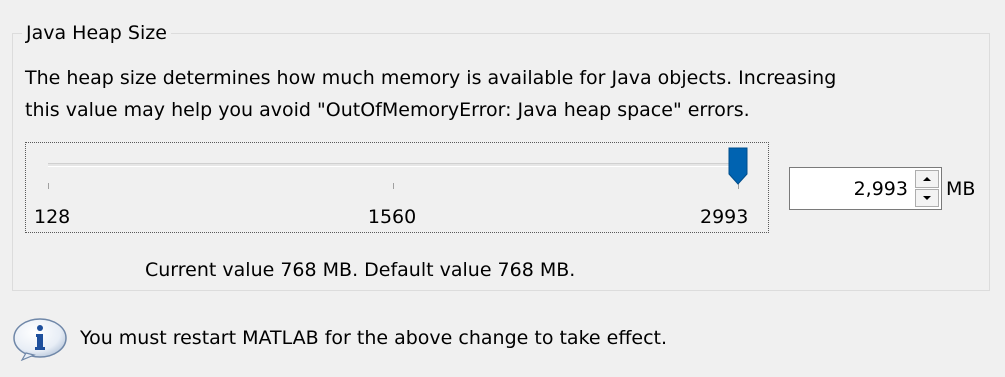  Describe the element at coordinates (40, 339) in the screenshot. I see `info-icon` at that location.